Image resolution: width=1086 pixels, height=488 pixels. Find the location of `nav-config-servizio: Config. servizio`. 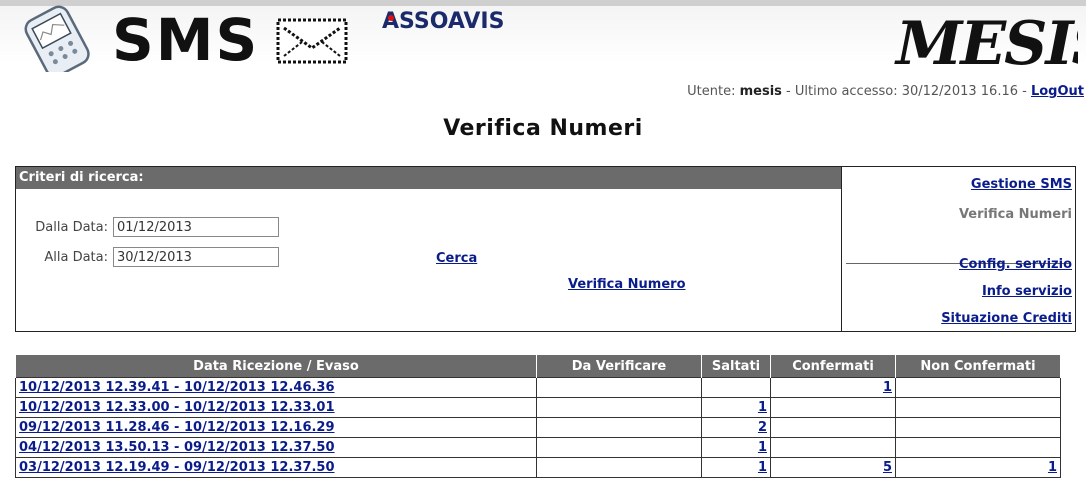

nav-config-servizio: Config. servizio is located at coordinates (1015, 264).